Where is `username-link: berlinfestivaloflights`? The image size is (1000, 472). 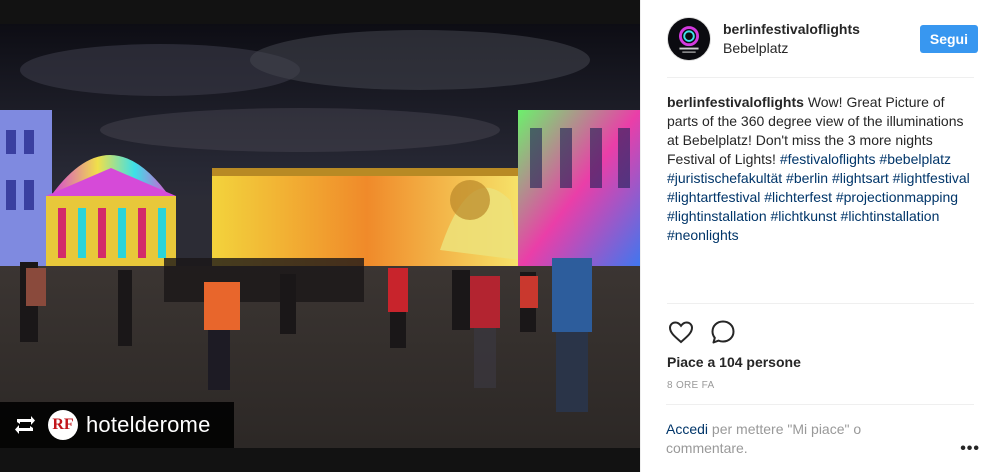 username-link: berlinfestivaloflights is located at coordinates (821, 29).